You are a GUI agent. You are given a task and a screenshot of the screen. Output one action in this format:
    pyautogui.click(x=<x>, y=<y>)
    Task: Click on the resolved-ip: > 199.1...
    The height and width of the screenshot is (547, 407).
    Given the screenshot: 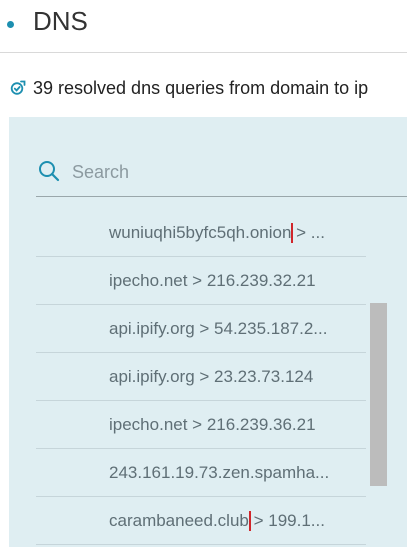 What is the action you would take?
    pyautogui.click(x=286, y=520)
    